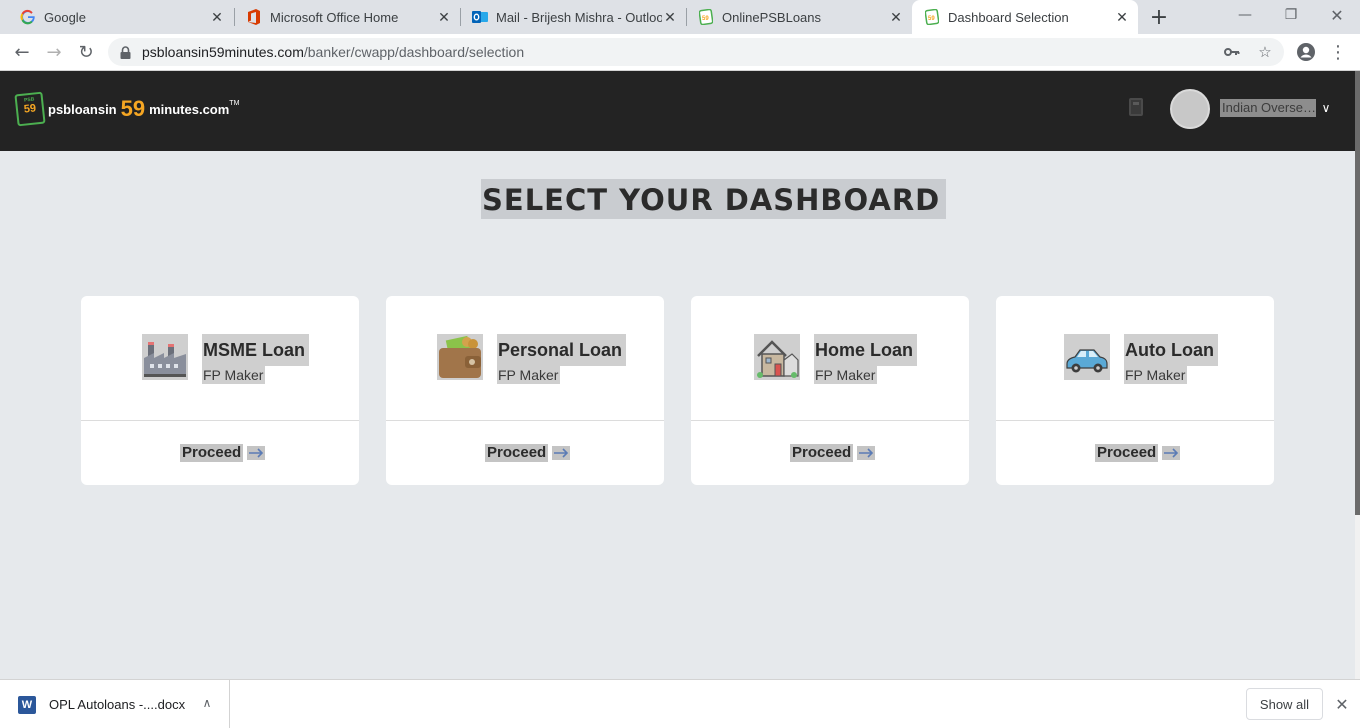 Image resolution: width=1360 pixels, height=728 pixels. What do you see at coordinates (1306, 52) in the screenshot?
I see `profile-icon` at bounding box center [1306, 52].